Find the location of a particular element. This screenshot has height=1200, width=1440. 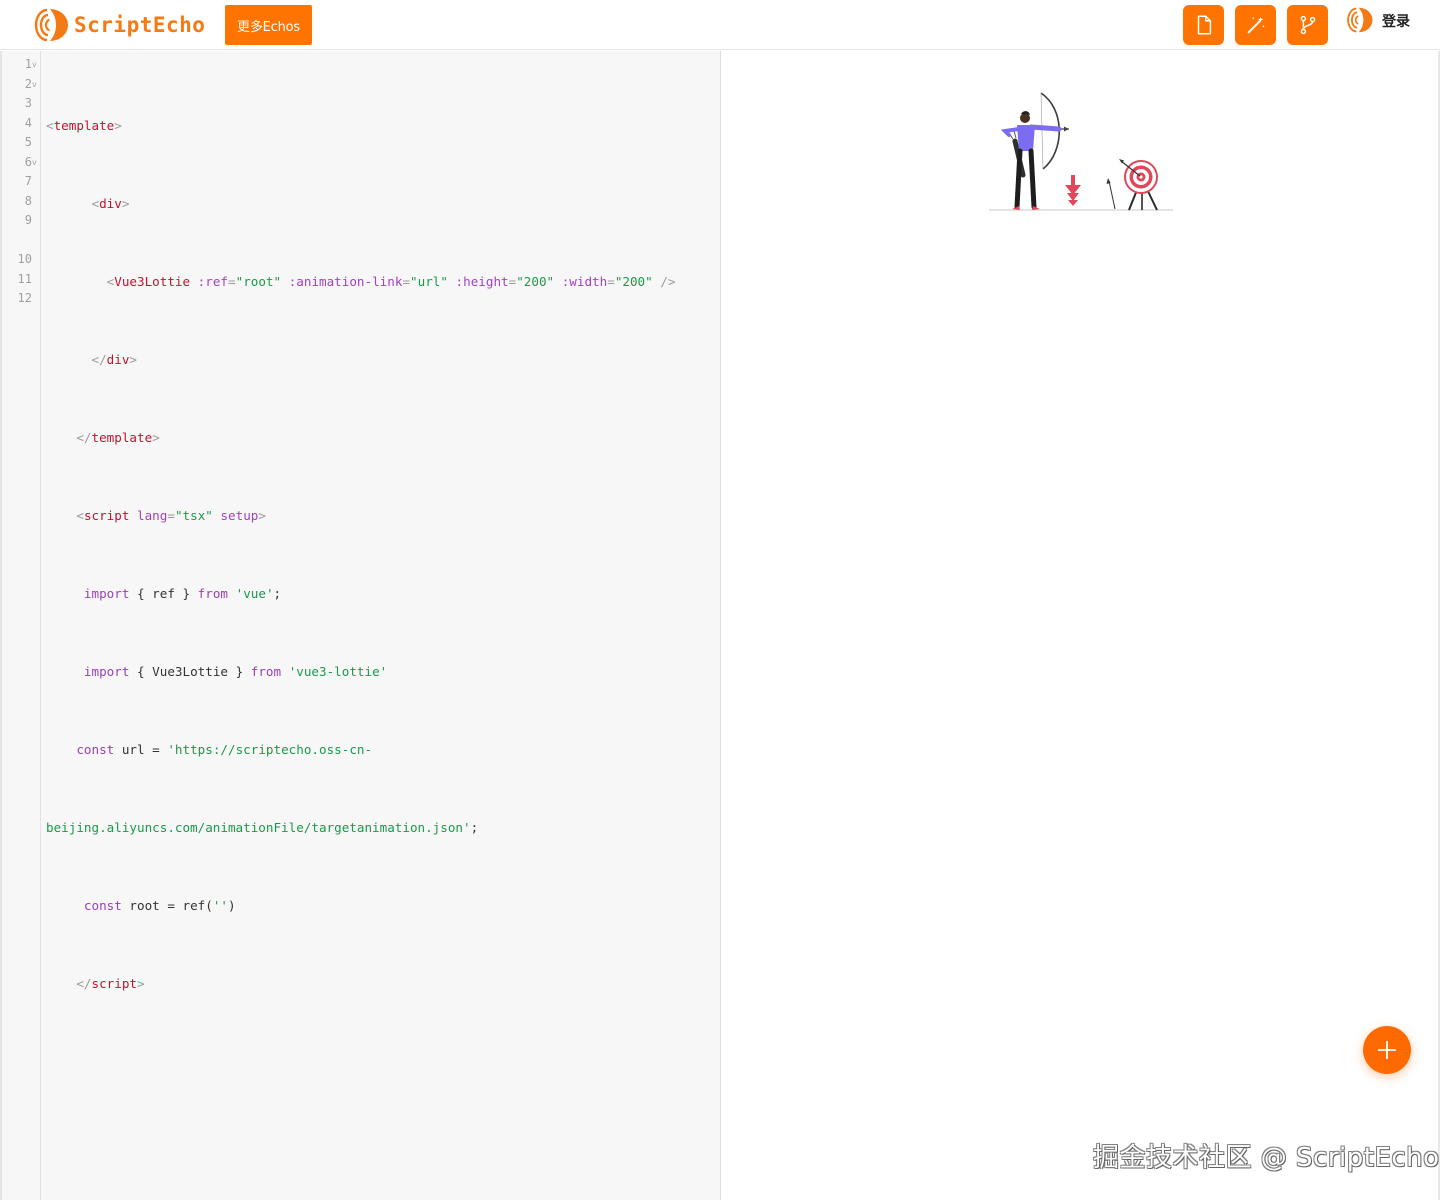

code-line: <div> is located at coordinates (381, 204).